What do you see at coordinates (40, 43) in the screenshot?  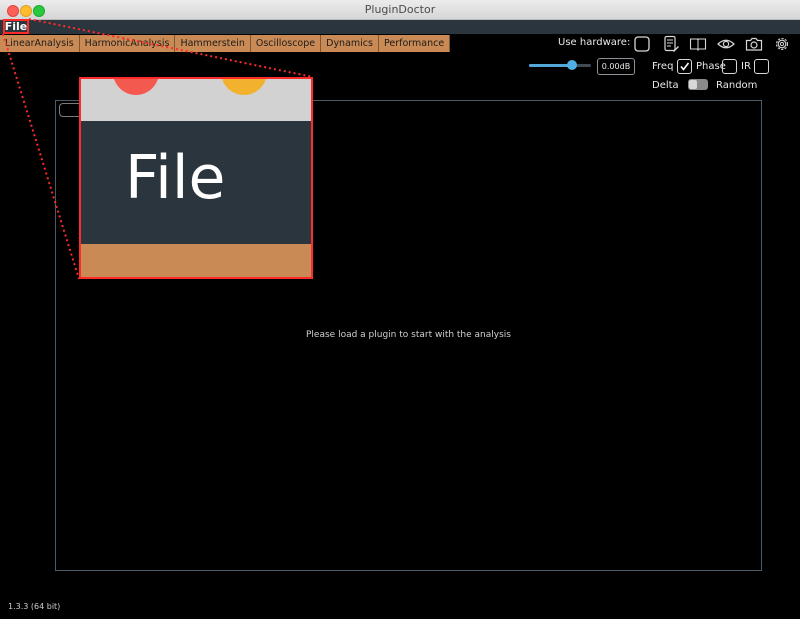 I see `tab-linear-analysis: LinearAnalysis` at bounding box center [40, 43].